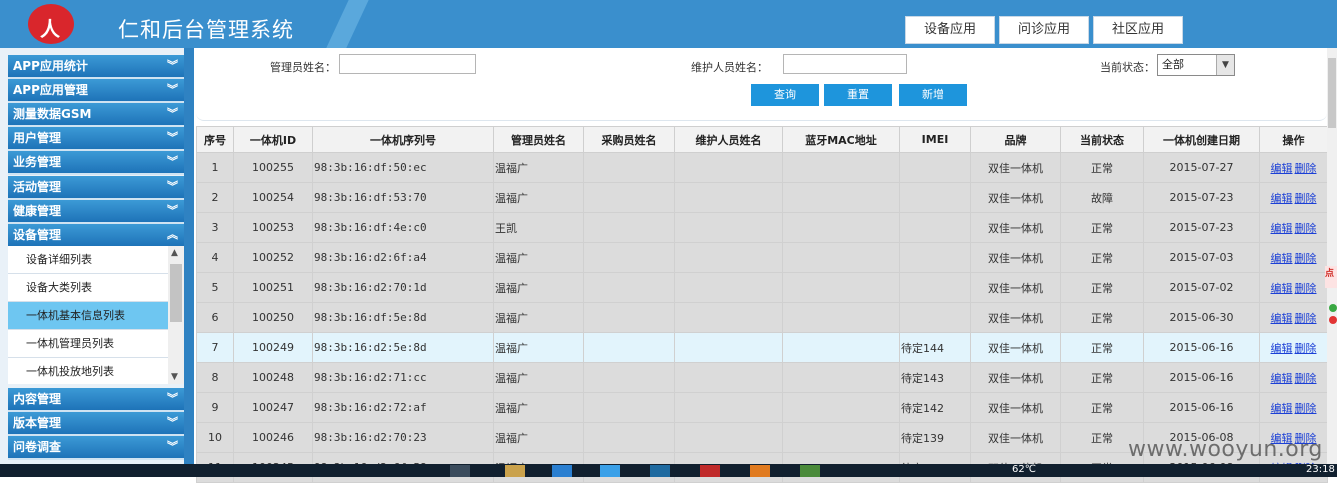 The height and width of the screenshot is (483, 1337). What do you see at coordinates (935, 139) in the screenshot?
I see `column-header: IMEI` at bounding box center [935, 139].